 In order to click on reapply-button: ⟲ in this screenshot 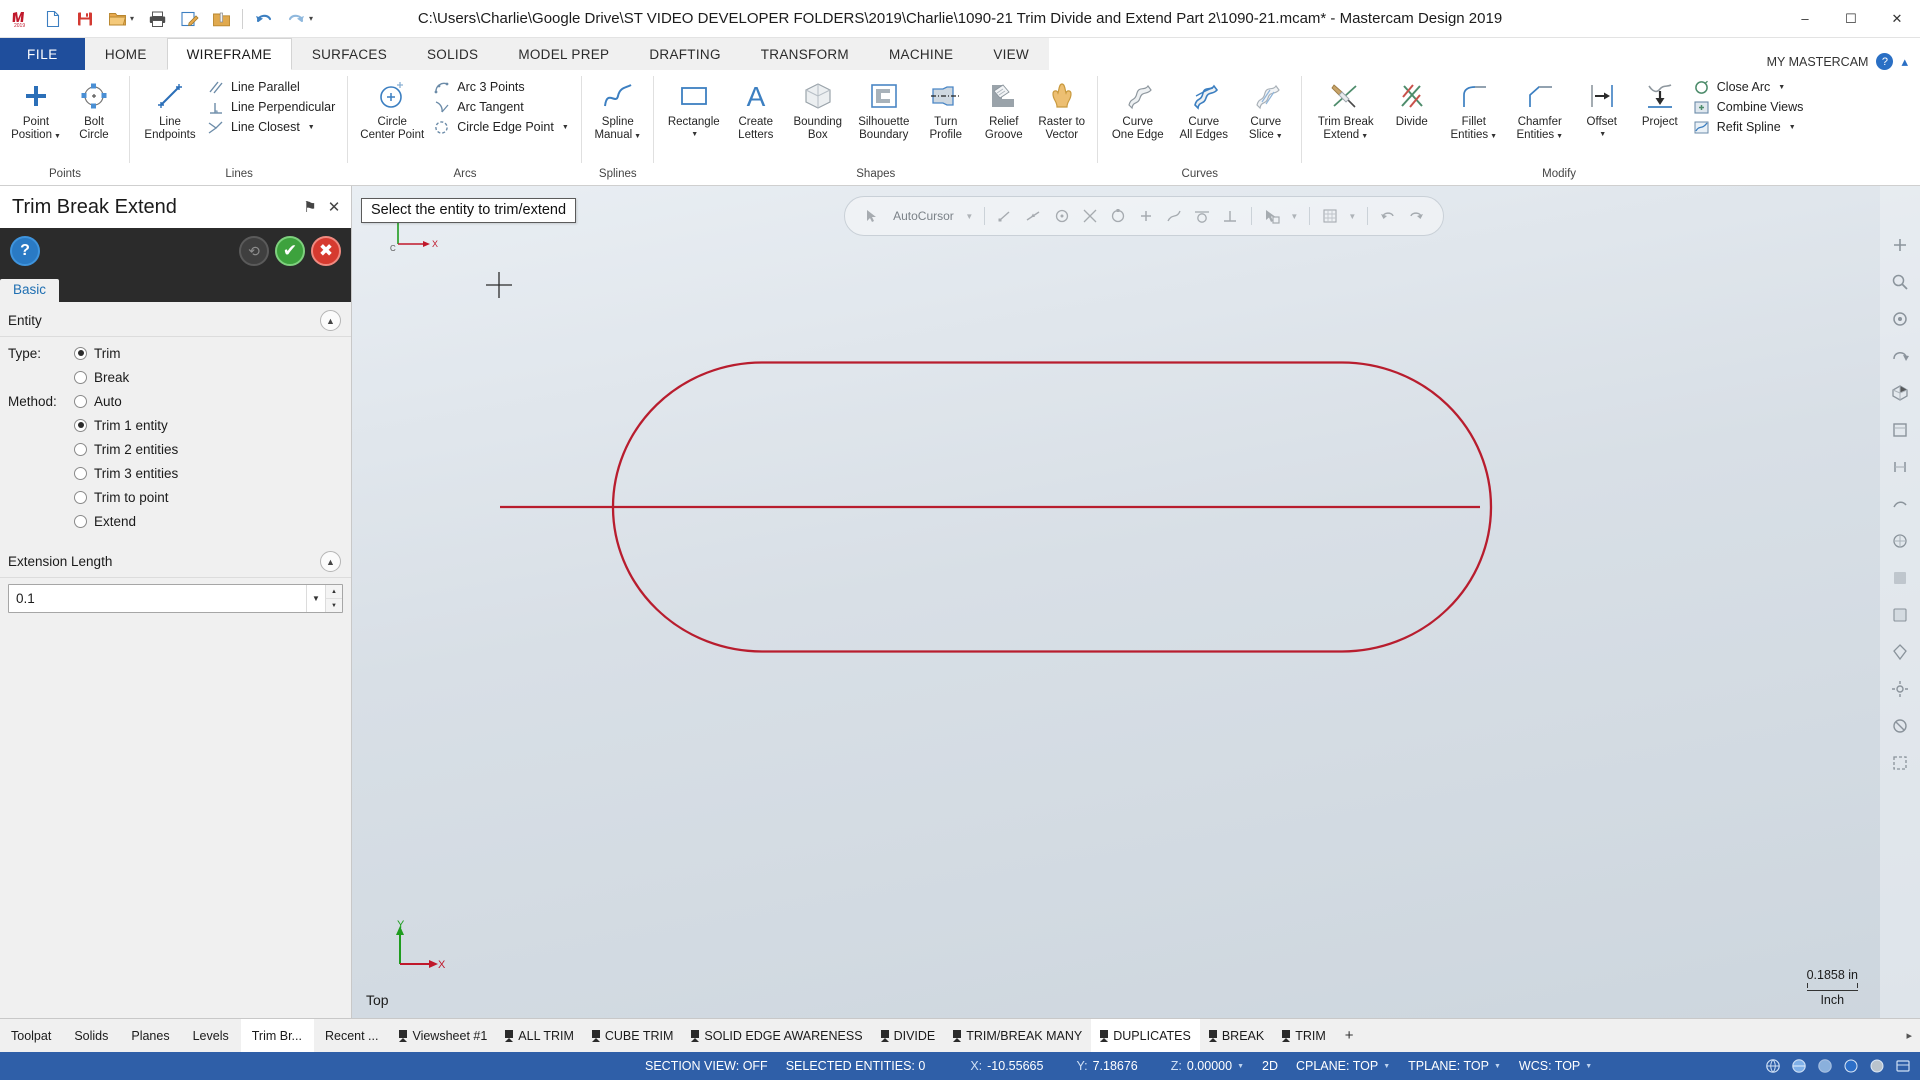, I will do `click(254, 251)`.